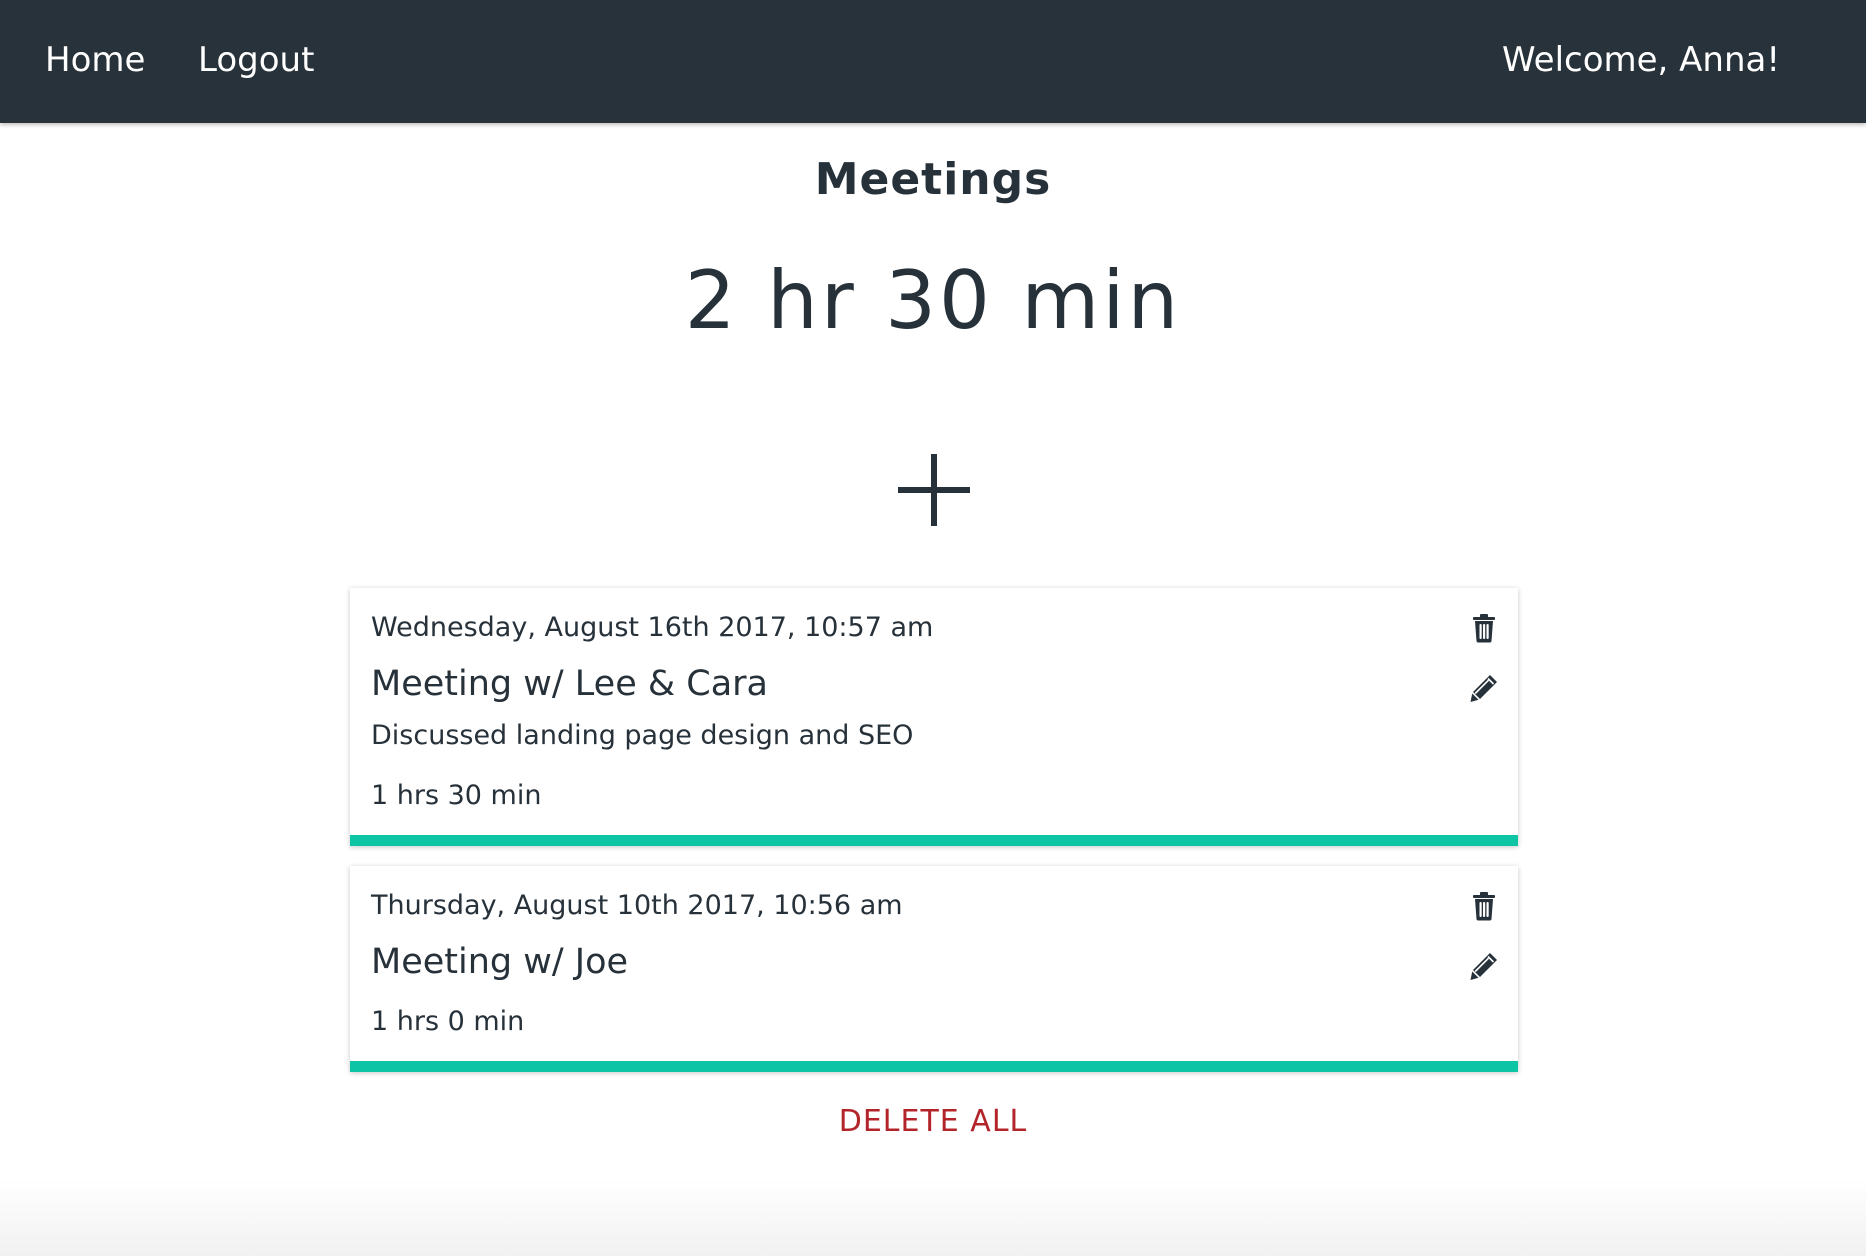  Describe the element at coordinates (500, 962) in the screenshot. I see `meeting-title: Meeting w/ Joe` at that location.